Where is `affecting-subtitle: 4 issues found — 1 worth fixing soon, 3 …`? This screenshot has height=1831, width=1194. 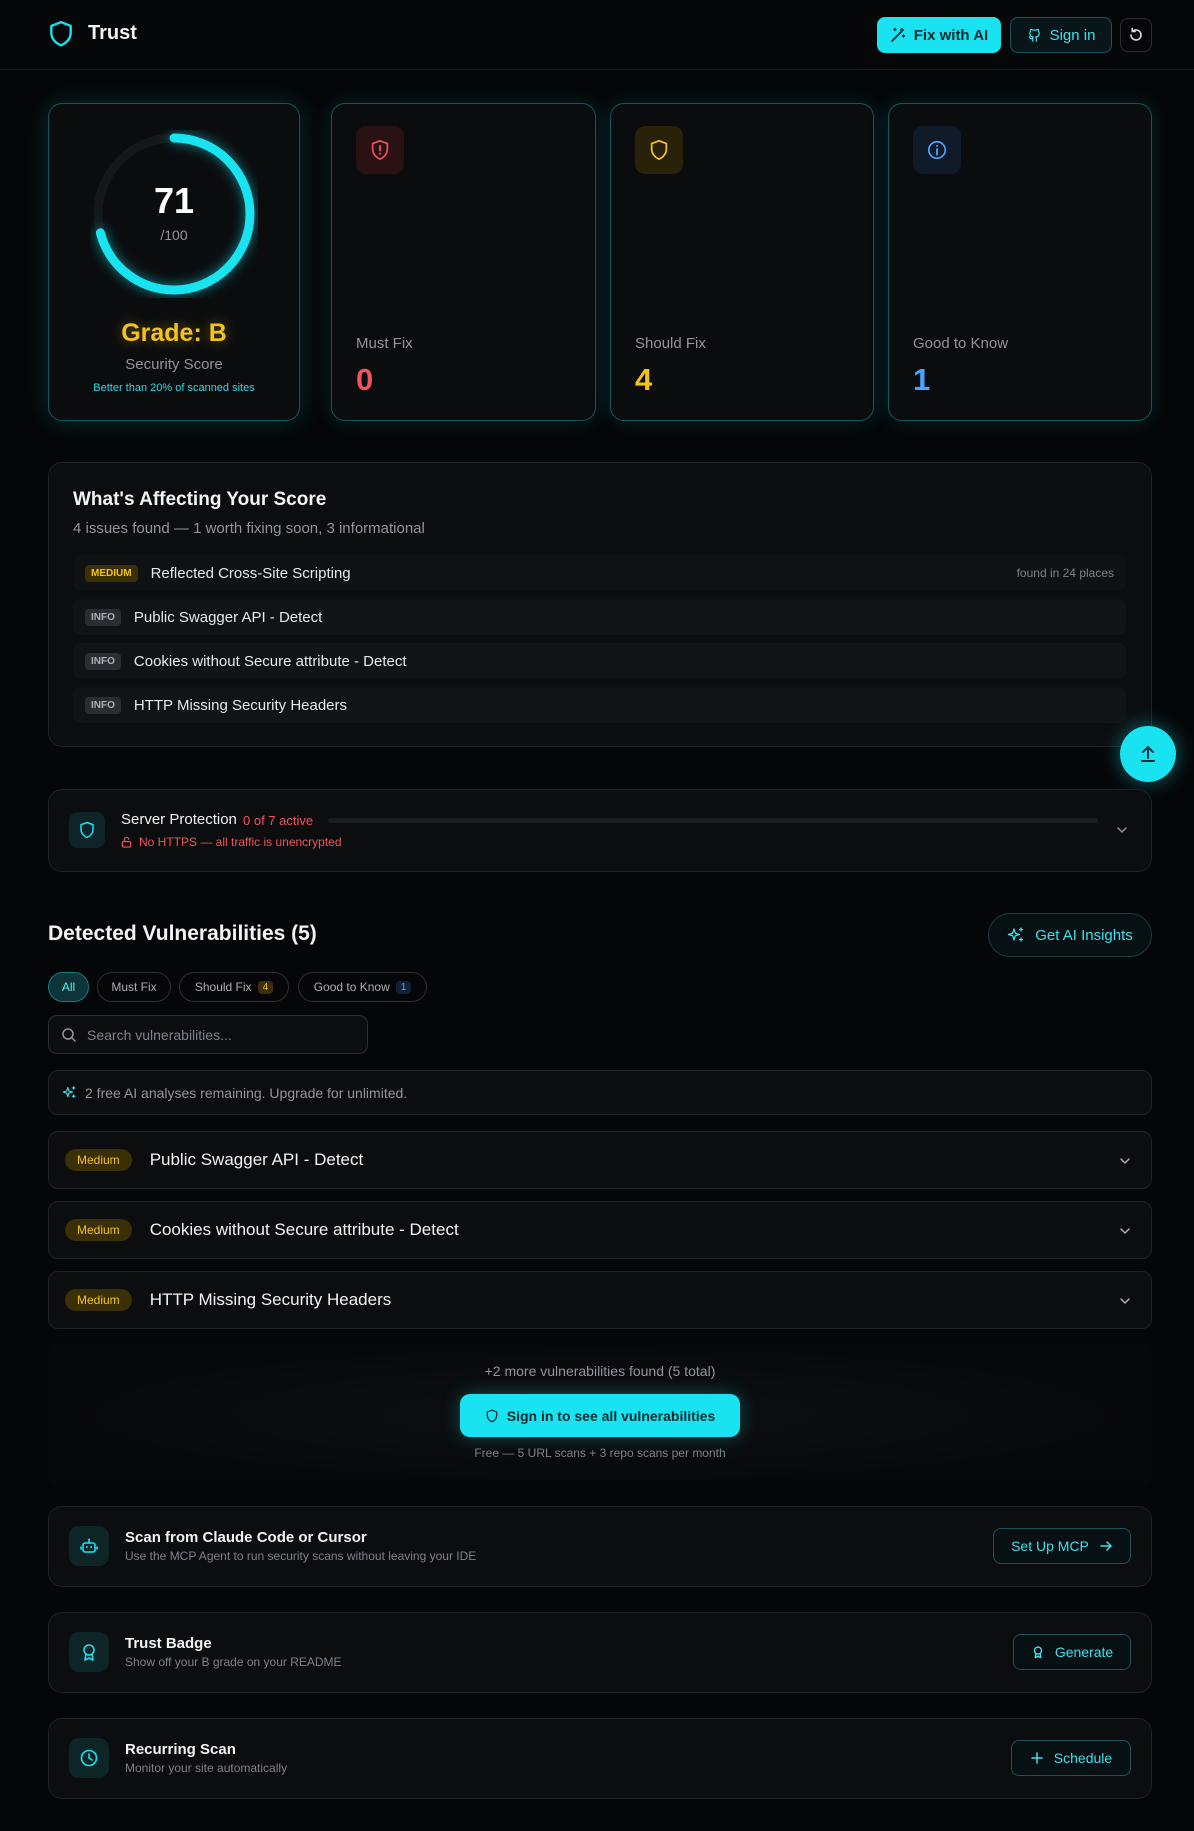
affecting-subtitle: 4 issues found — 1 worth fixing soon, 3 … is located at coordinates (249, 528).